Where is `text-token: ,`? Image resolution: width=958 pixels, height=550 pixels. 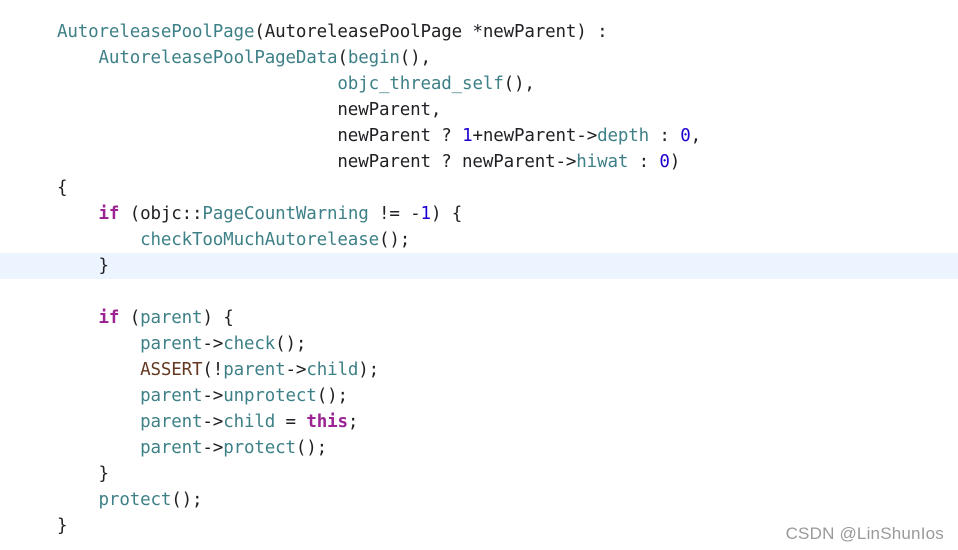 text-token: , is located at coordinates (696, 136).